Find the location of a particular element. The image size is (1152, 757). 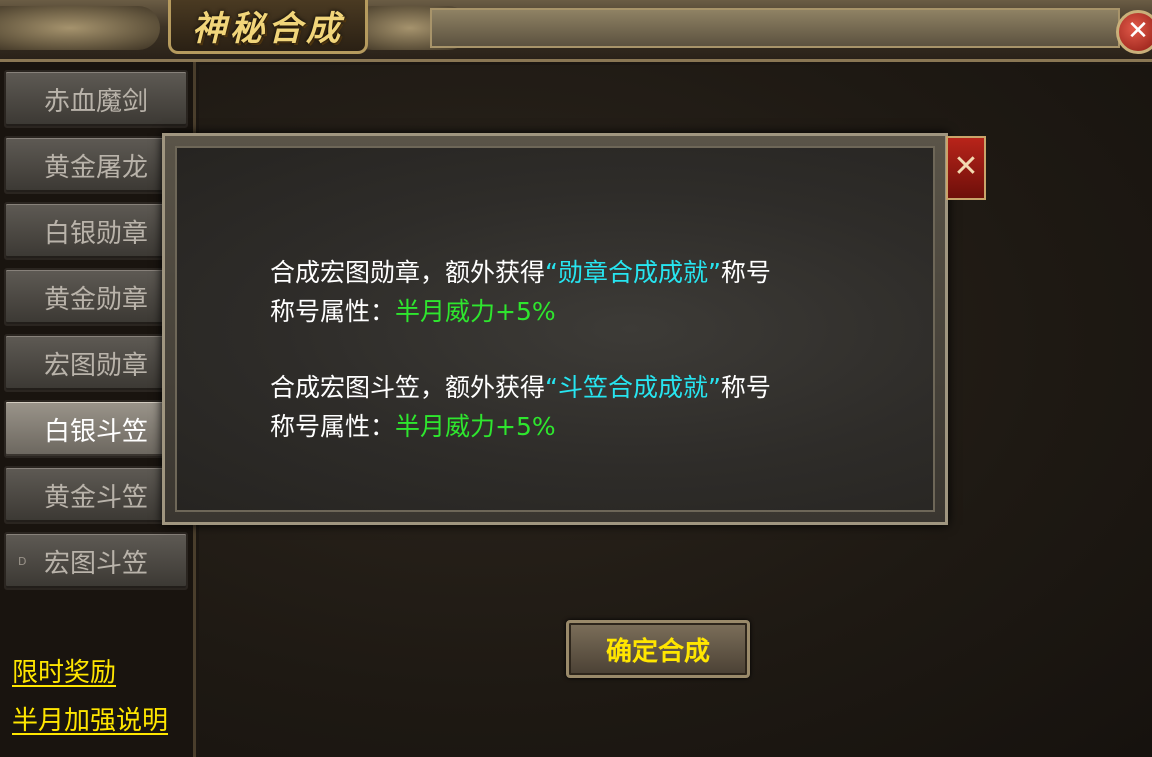

popup-entry-medal-line: 合成宏图勋章，额外获得“勋章合成成就”称号 is located at coordinates (520, 271).